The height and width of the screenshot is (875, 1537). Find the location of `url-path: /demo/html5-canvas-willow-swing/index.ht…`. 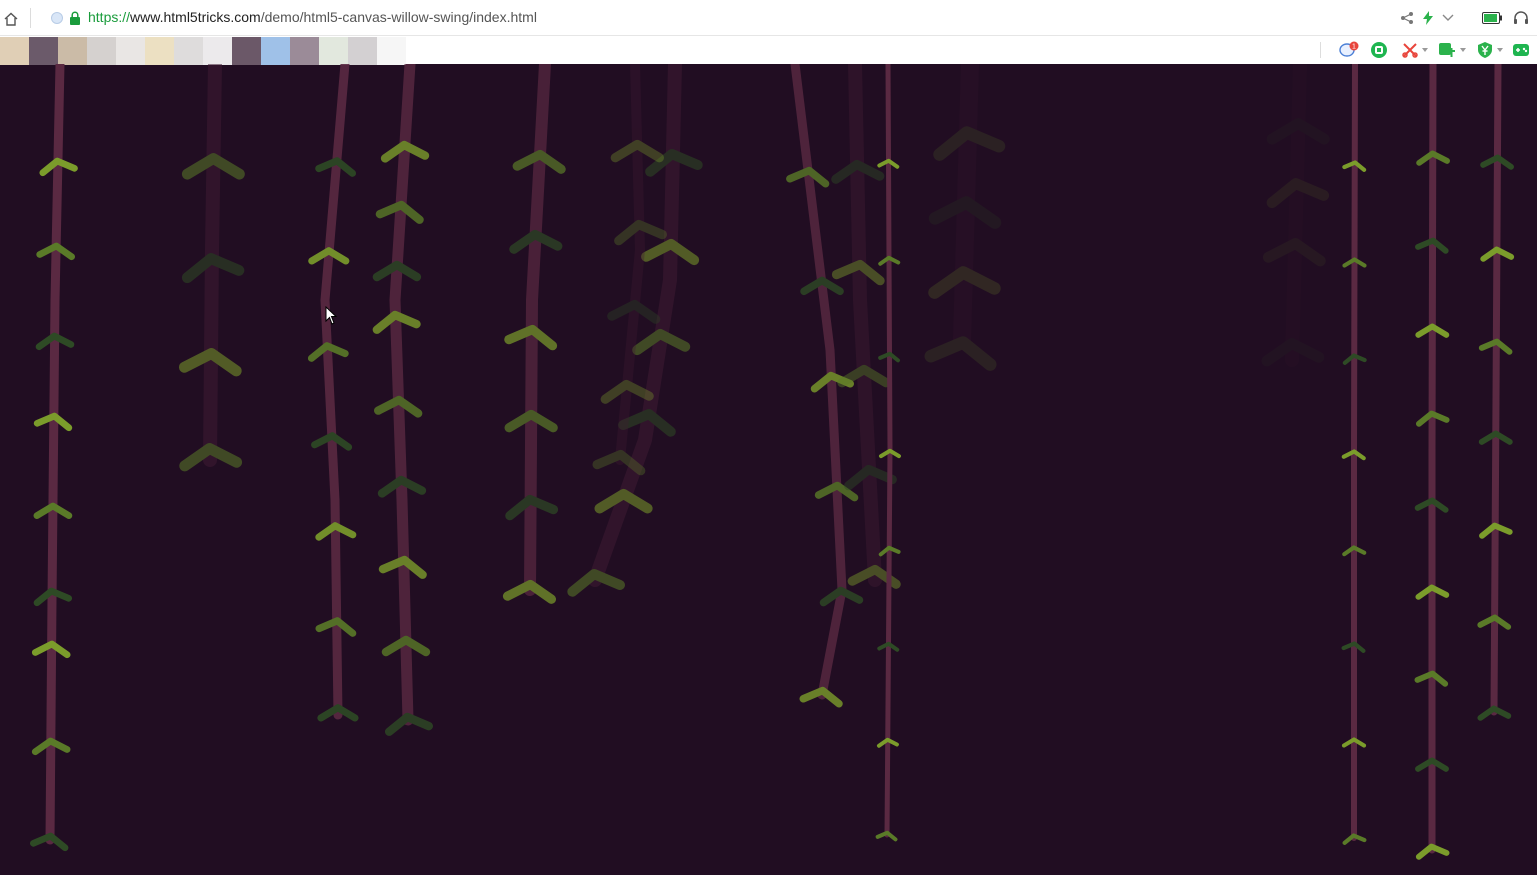

url-path: /demo/html5-canvas-willow-swing/index.ht… is located at coordinates (398, 17).